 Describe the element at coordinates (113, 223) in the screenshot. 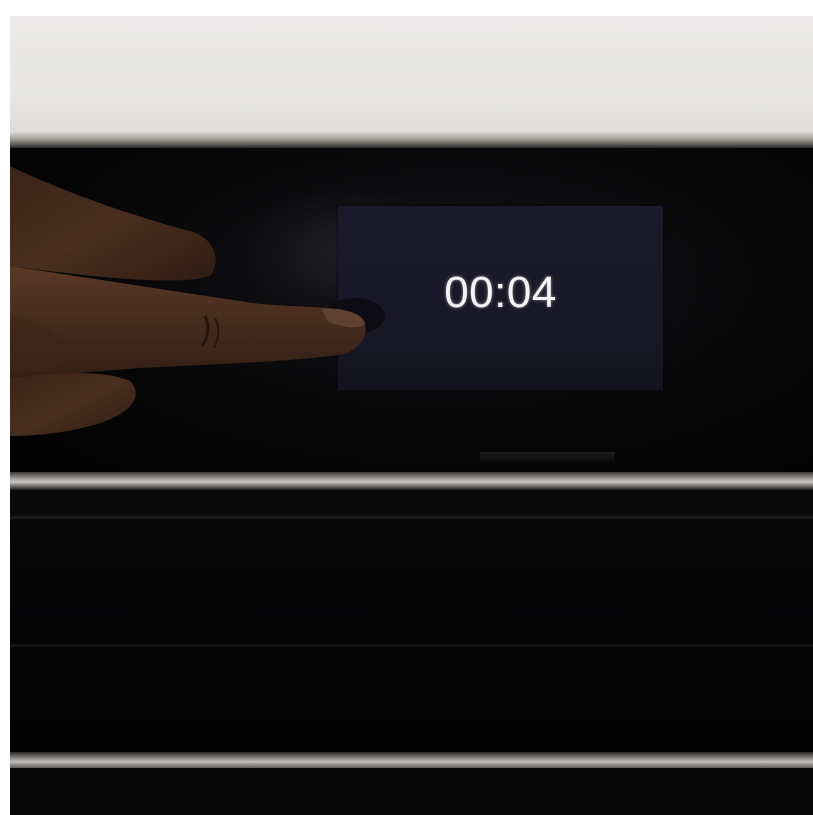

I see `middle-finger` at that location.